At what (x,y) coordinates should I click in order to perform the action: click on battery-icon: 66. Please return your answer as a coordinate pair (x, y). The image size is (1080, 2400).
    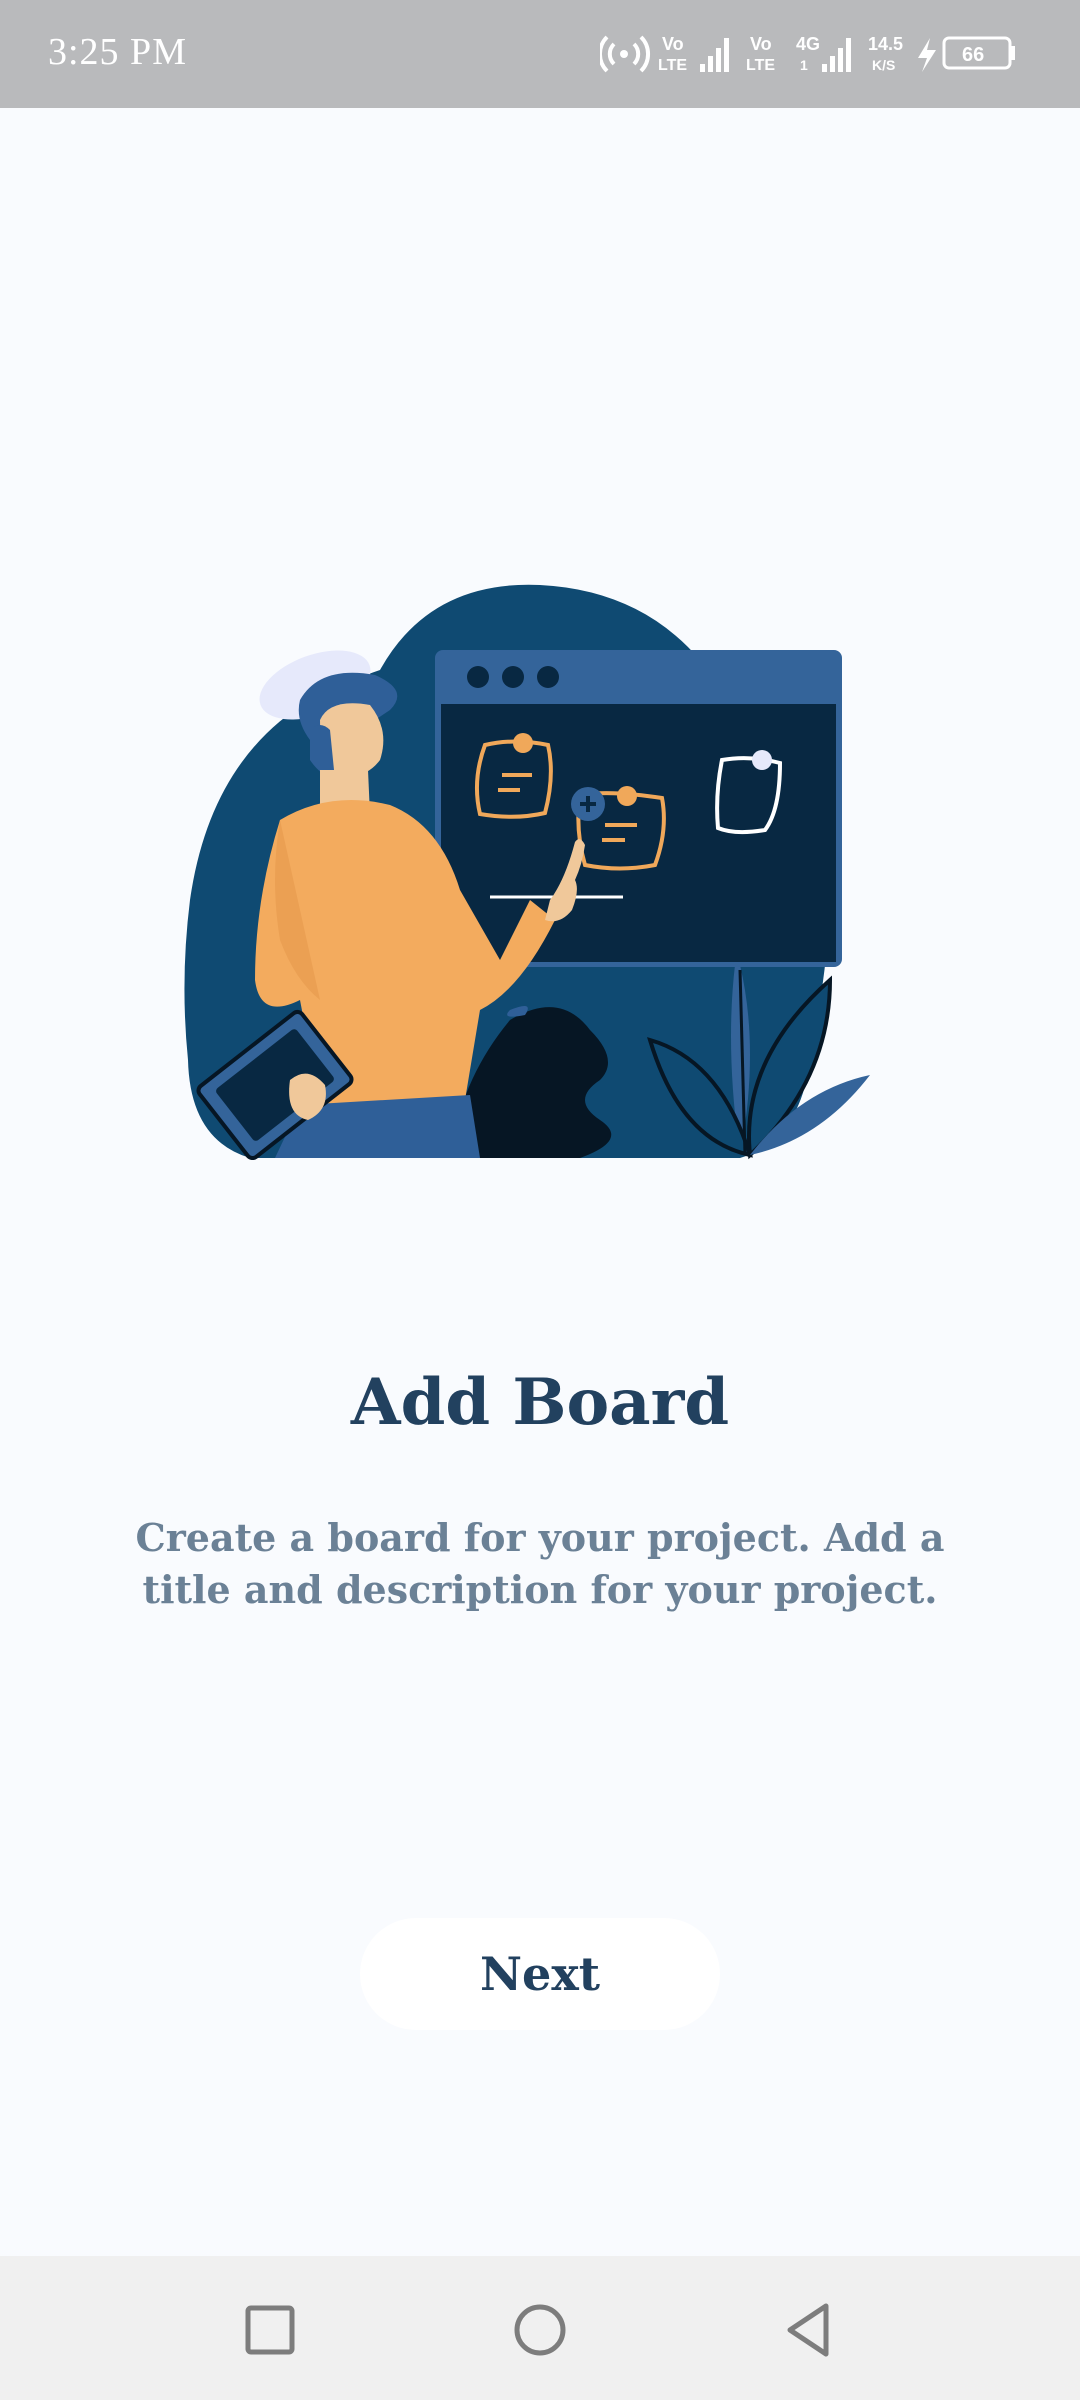
    Looking at the image, I should click on (978, 53).